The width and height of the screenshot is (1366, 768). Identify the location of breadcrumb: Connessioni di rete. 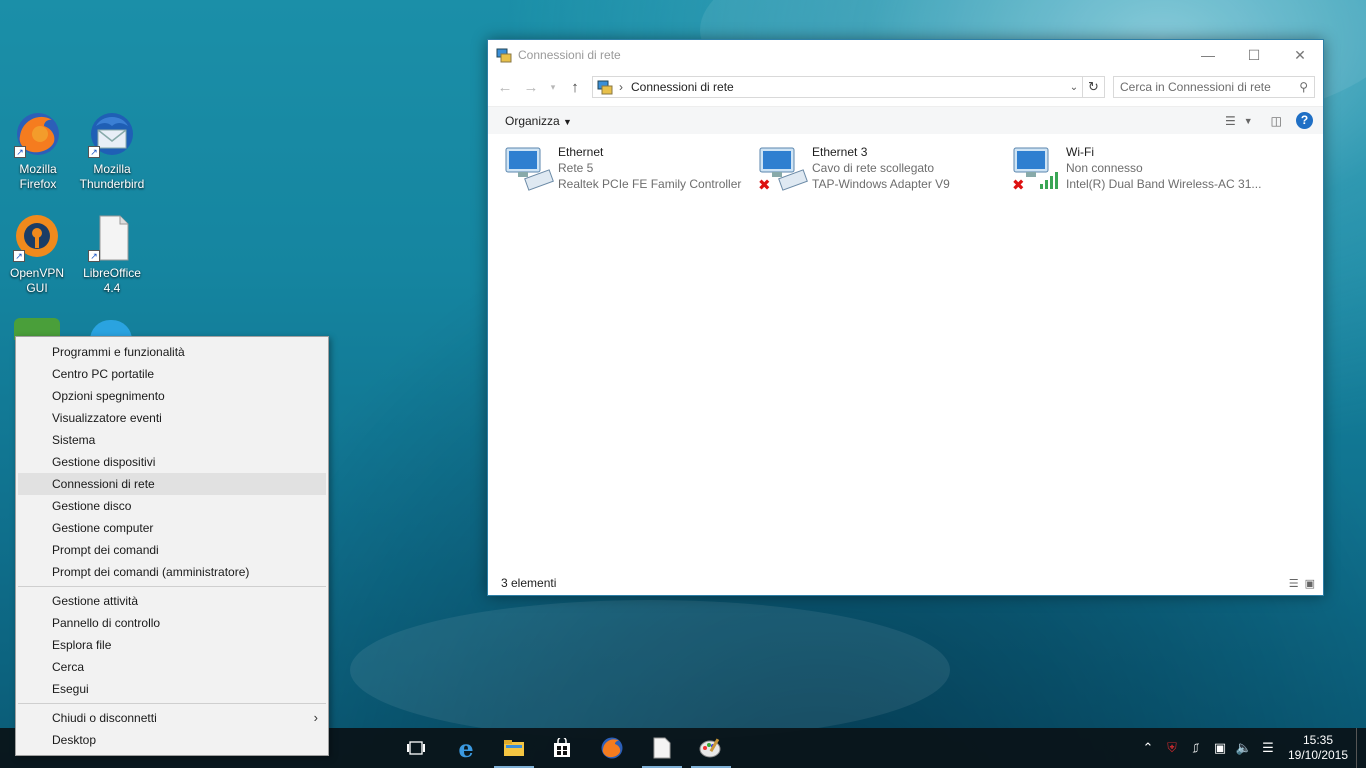
(848, 87).